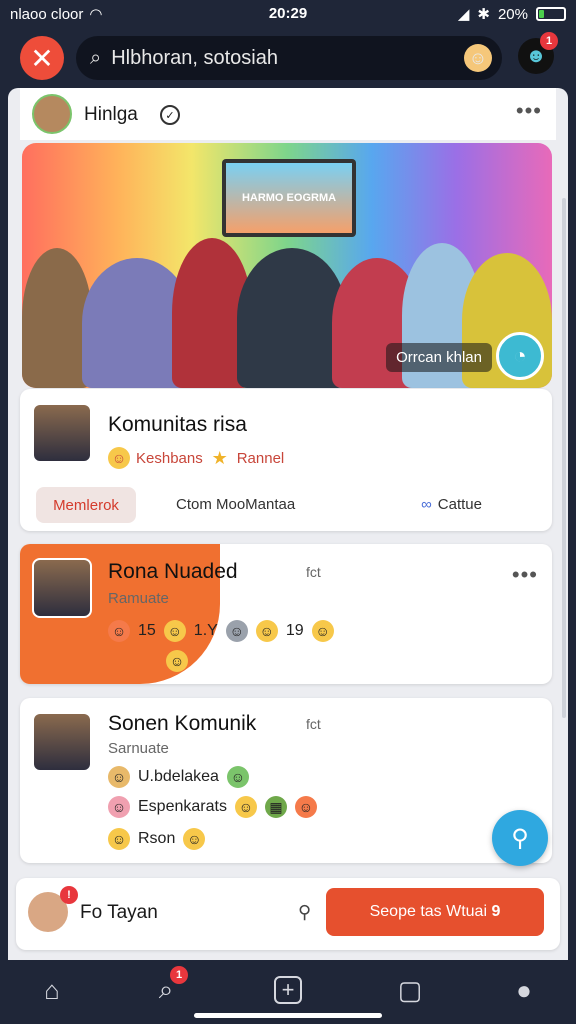  What do you see at coordinates (69, 895) in the screenshot?
I see `avatar-badge: !` at bounding box center [69, 895].